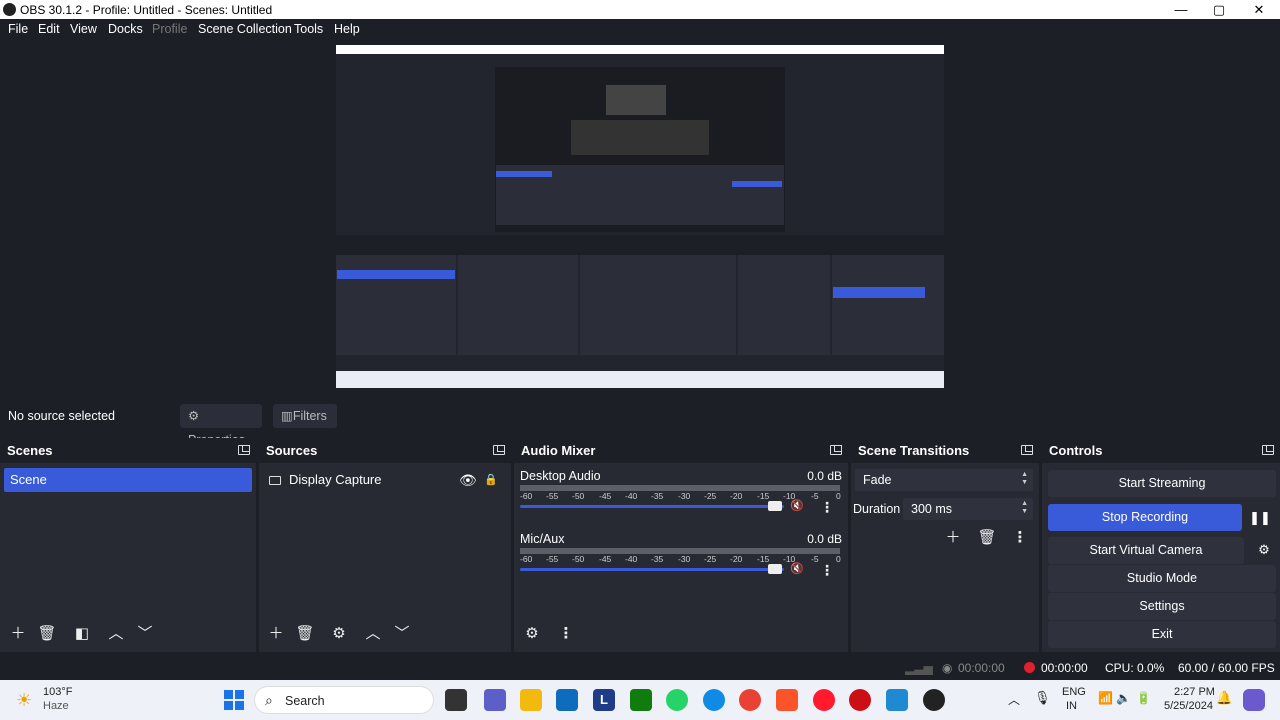 The image size is (1280, 720). Describe the element at coordinates (1135, 668) in the screenshot. I see `cpu-usage: CPU: 0.0%` at that location.